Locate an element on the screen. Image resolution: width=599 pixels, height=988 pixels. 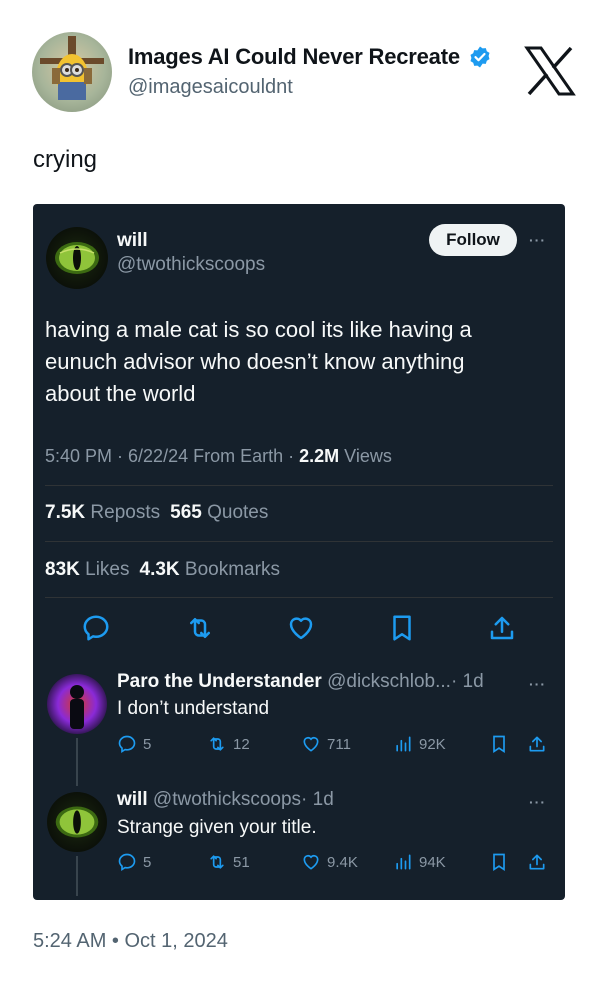
repost-quote-stats: 7.5K Reposts 565 Quotes is located at coordinates (156, 513).